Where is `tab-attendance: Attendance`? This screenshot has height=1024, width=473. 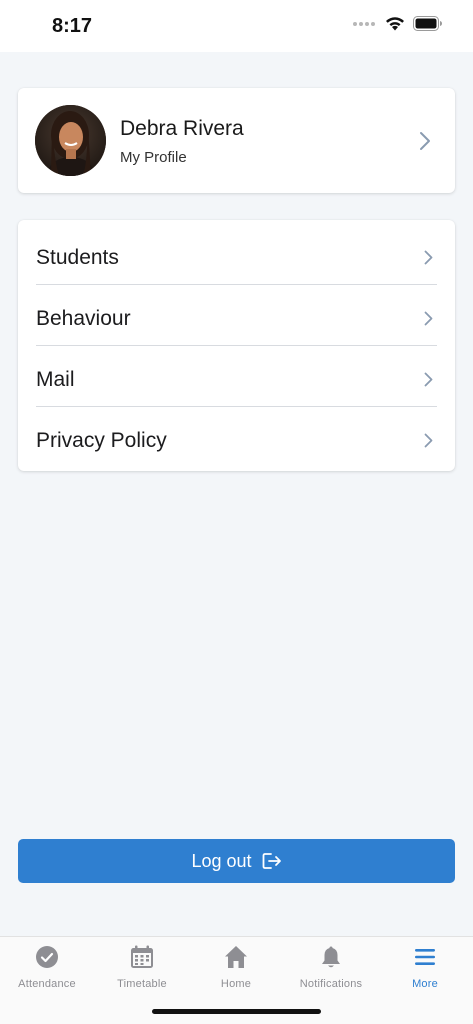
tab-attendance: Attendance is located at coordinates (47, 967).